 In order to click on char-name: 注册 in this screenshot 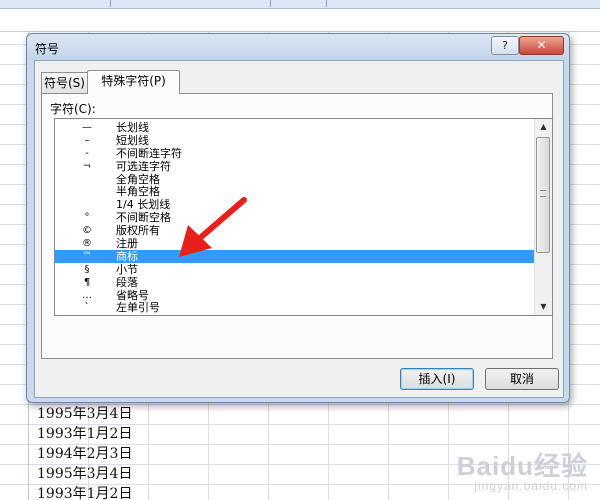, I will do `click(127, 244)`.